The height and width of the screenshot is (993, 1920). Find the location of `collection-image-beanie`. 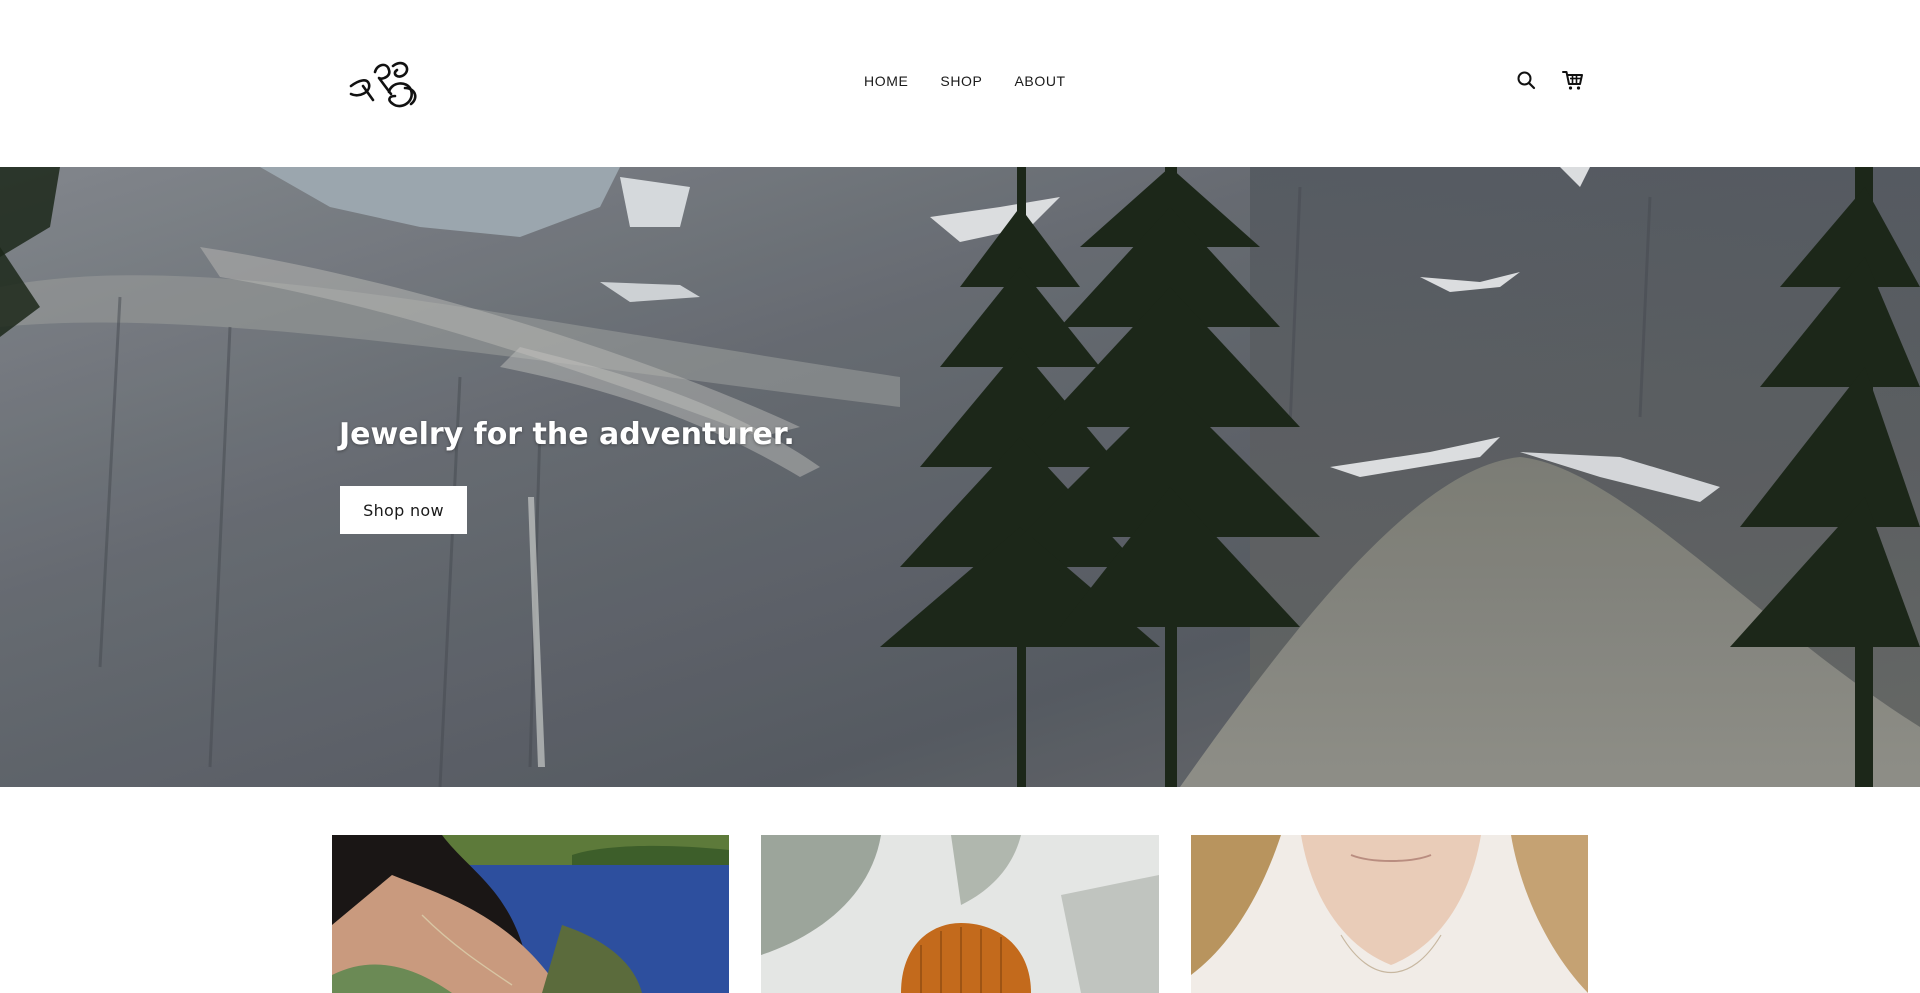

collection-image-beanie is located at coordinates (960, 914).